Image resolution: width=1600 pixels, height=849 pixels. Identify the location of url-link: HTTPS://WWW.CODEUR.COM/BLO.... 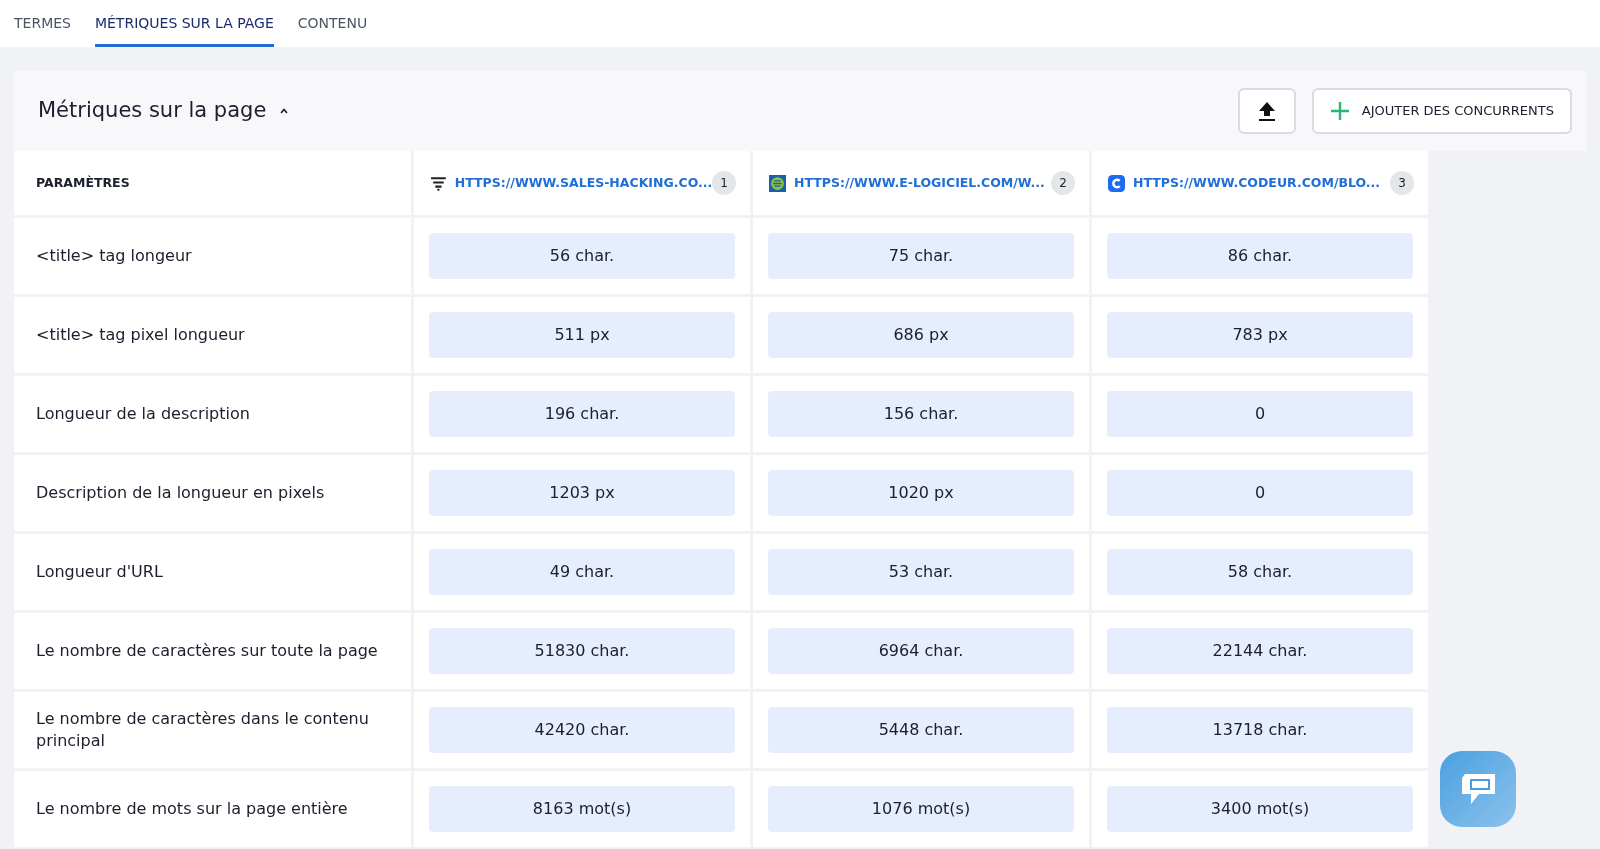
(1257, 183).